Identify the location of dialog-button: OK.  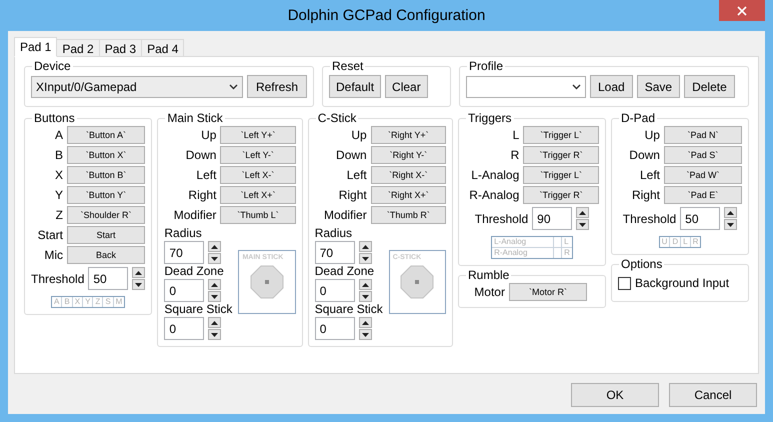
(615, 395).